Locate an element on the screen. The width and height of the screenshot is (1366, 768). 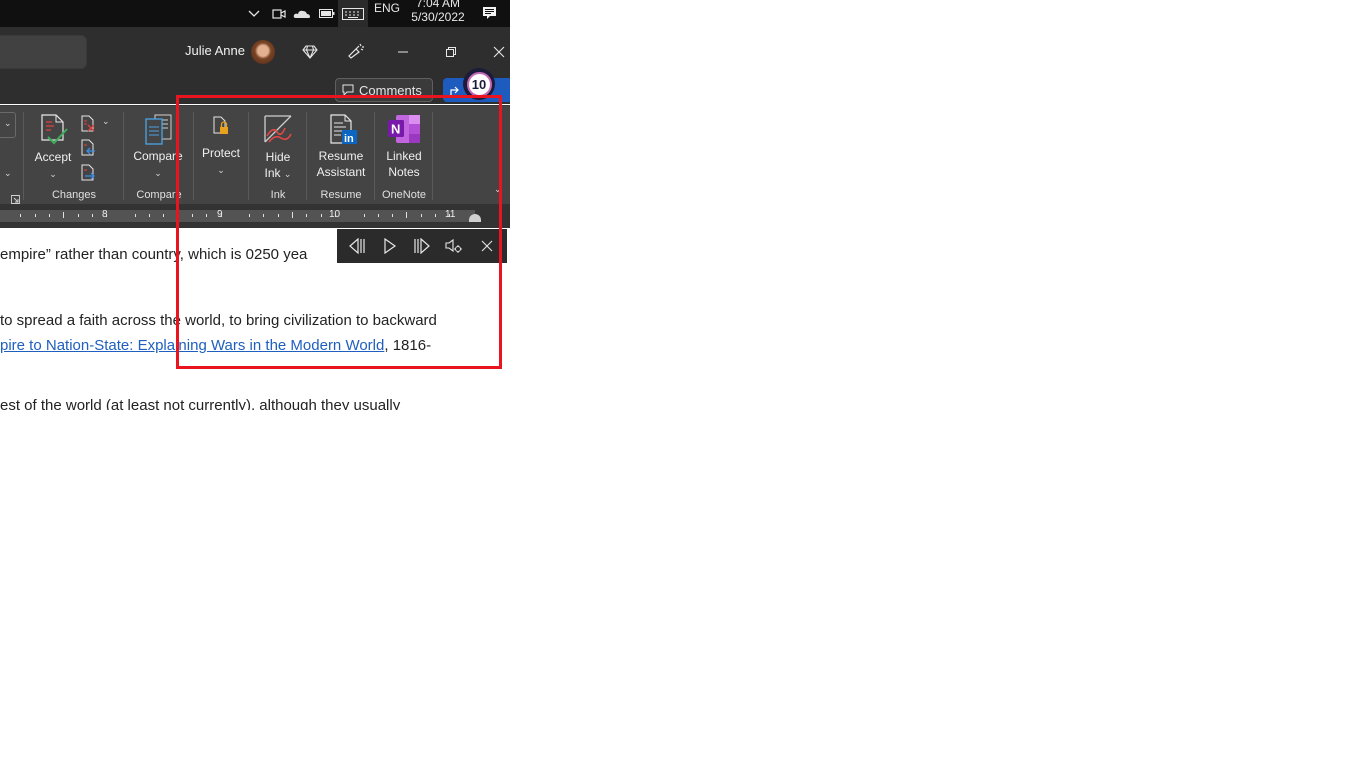
ribbon-collapse-icon: ⌄ is located at coordinates (498, 189).